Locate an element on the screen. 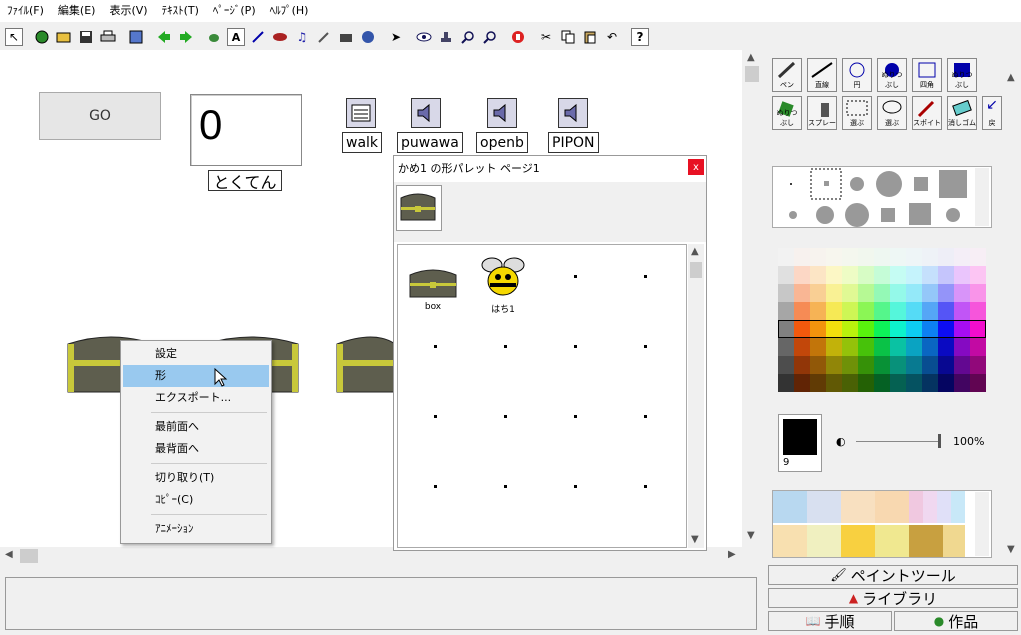 The width and height of the screenshot is (1021, 635). undo-icon: ↶ is located at coordinates (612, 37).